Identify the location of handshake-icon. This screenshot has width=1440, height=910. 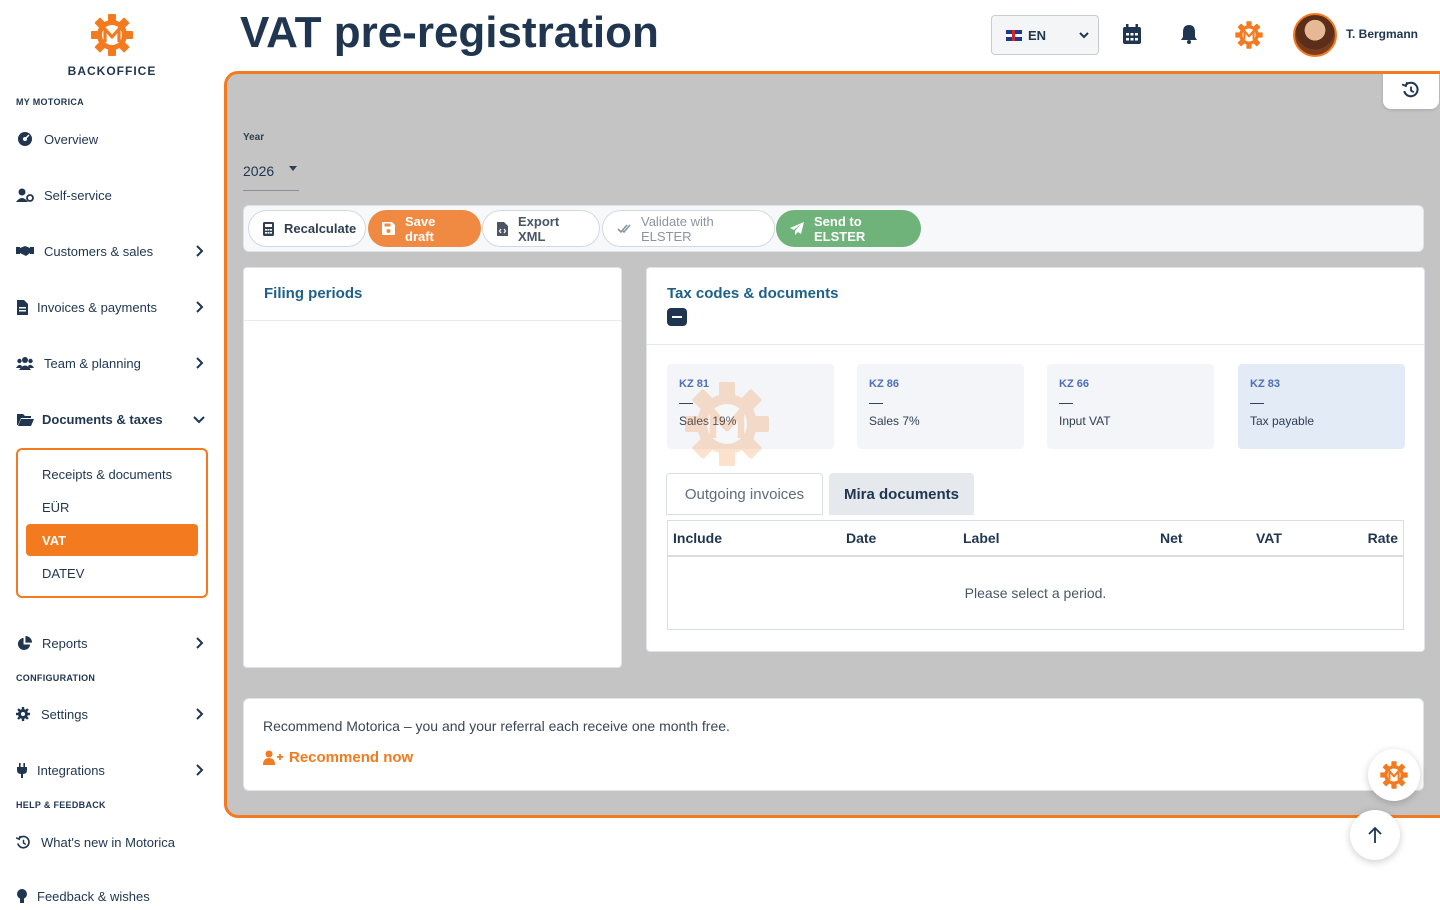
(25, 251).